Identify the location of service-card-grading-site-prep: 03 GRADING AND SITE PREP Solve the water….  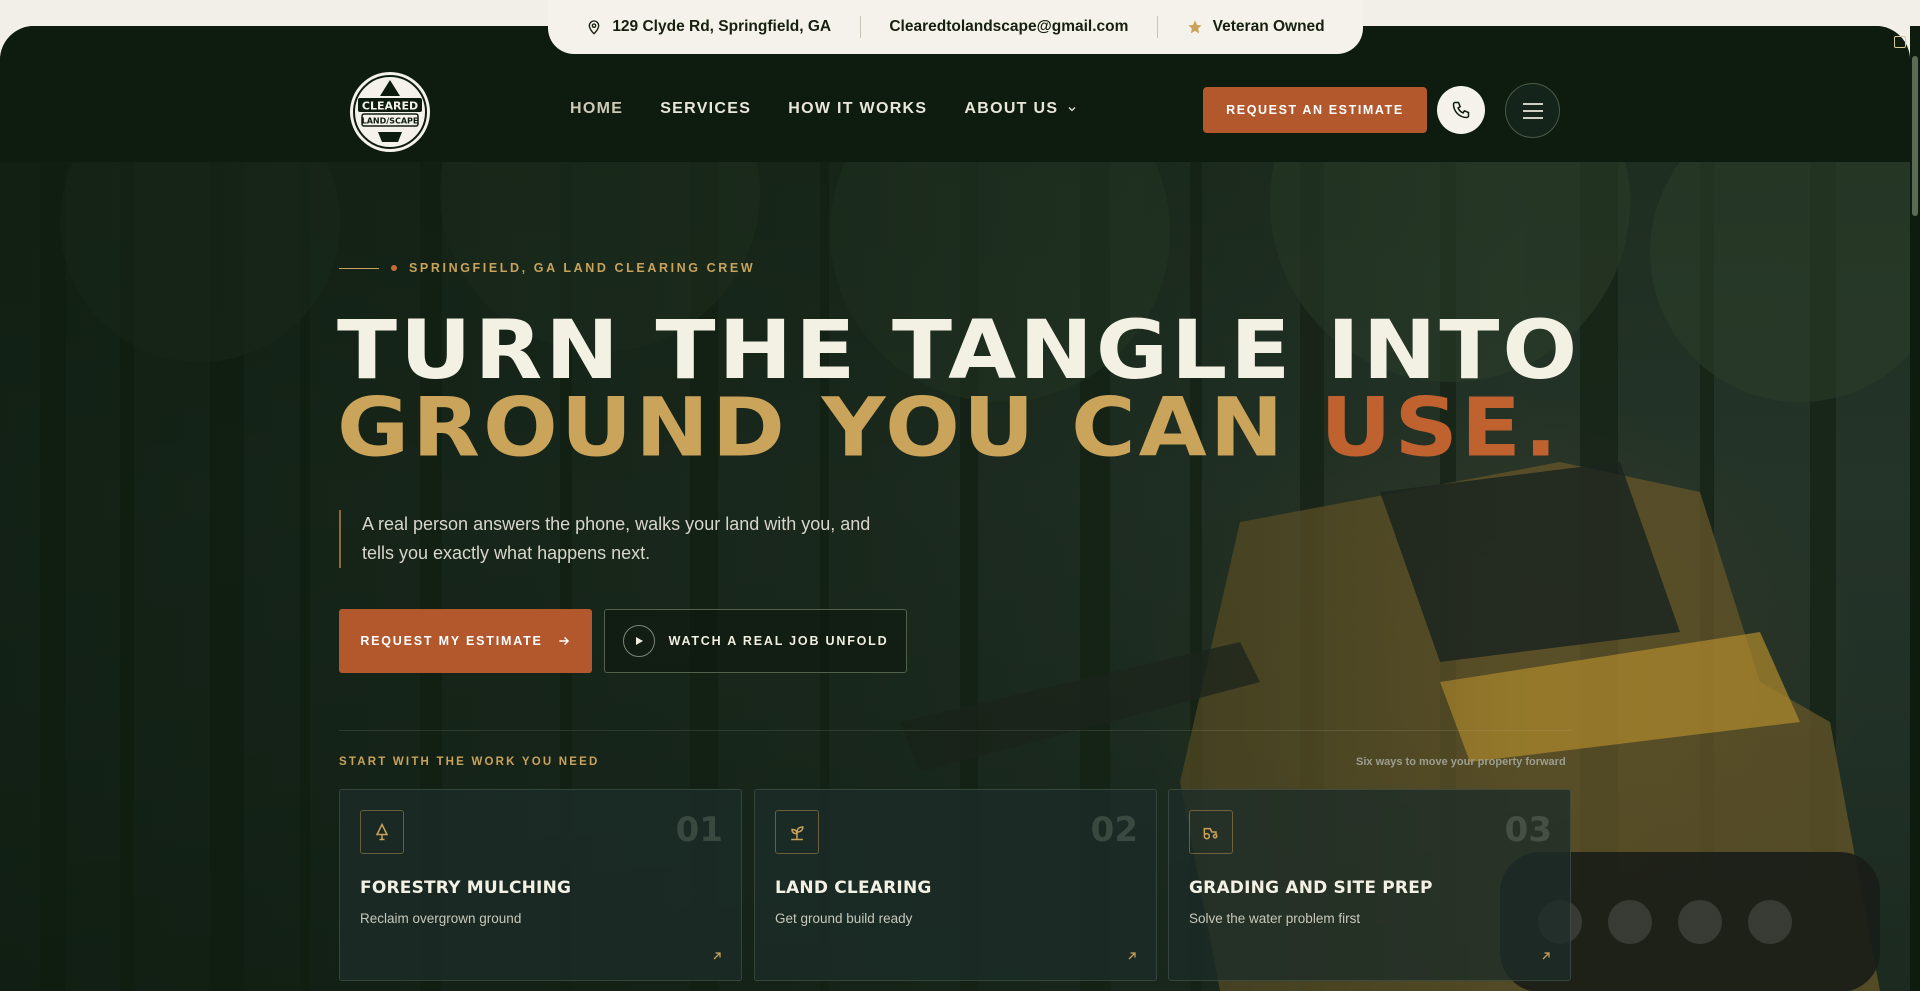
(1369, 885).